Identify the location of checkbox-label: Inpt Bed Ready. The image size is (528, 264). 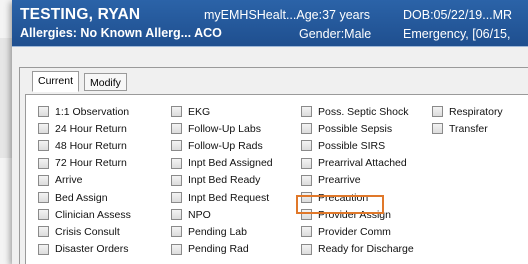
(224, 180).